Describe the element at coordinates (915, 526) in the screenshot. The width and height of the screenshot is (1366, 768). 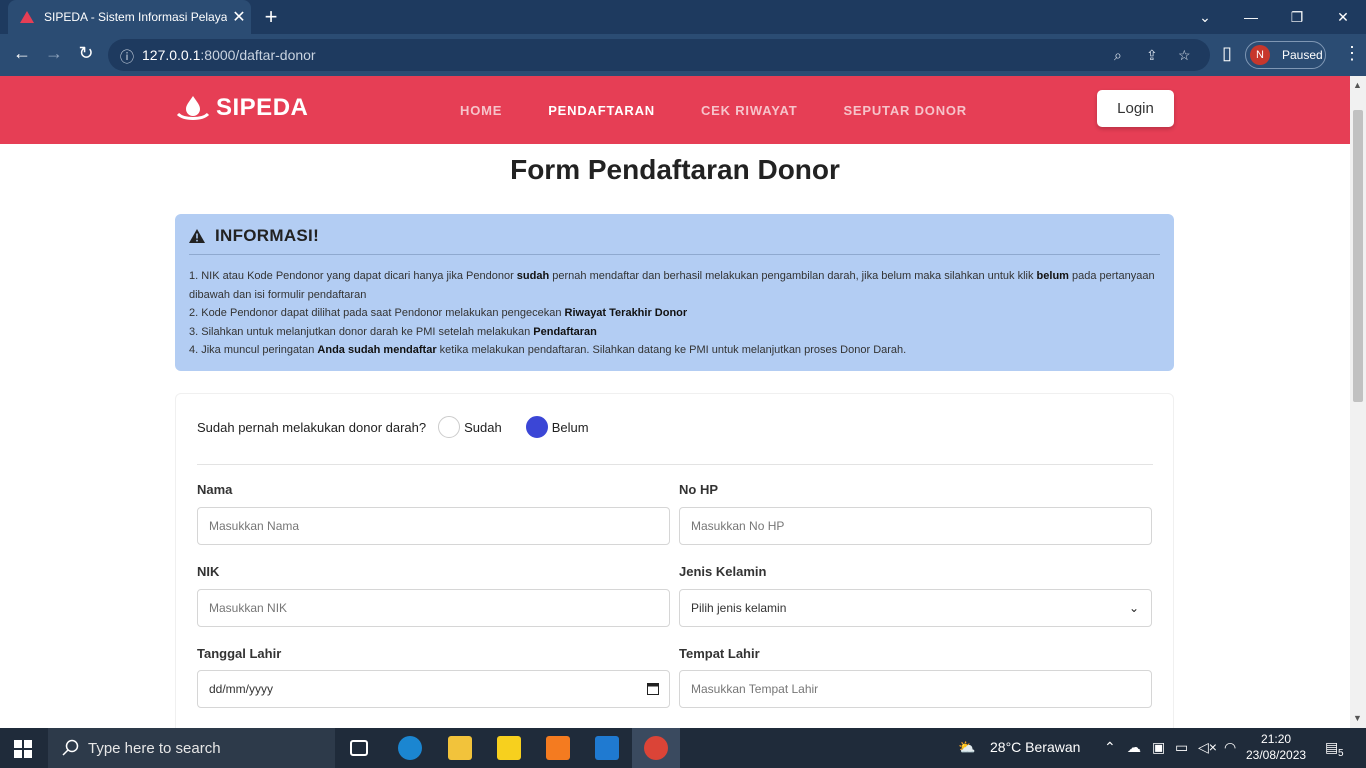
I see `no-hp-input: Masukkan No HP` at that location.